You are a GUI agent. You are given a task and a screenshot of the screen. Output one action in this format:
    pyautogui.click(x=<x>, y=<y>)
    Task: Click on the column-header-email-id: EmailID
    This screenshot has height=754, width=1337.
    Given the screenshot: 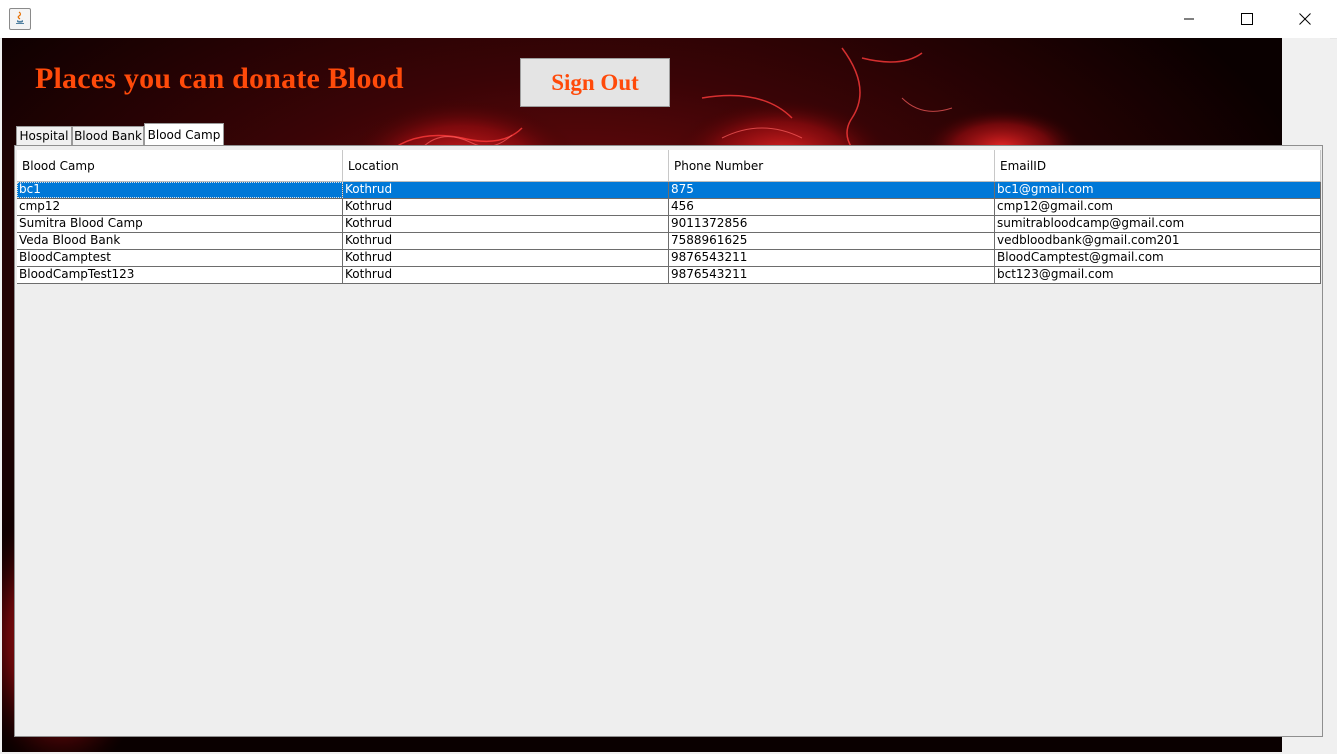 What is the action you would take?
    pyautogui.click(x=1158, y=165)
    